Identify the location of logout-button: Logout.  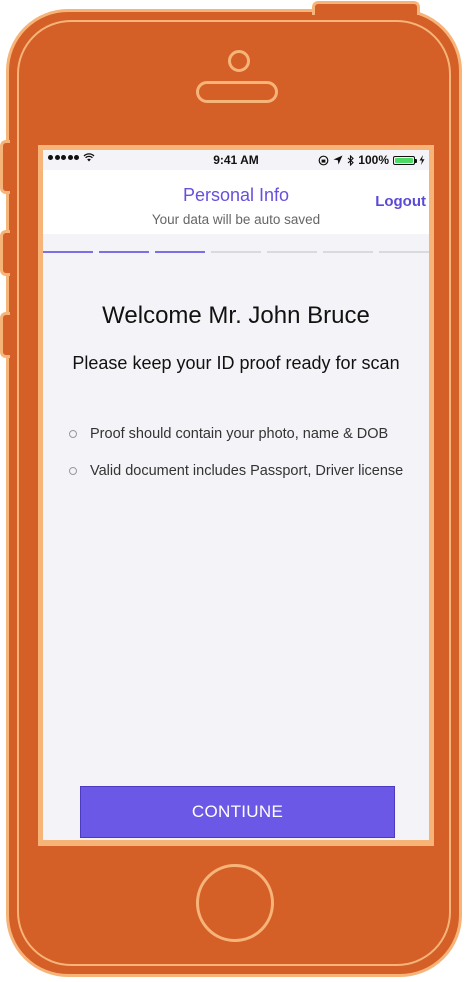
(400, 201).